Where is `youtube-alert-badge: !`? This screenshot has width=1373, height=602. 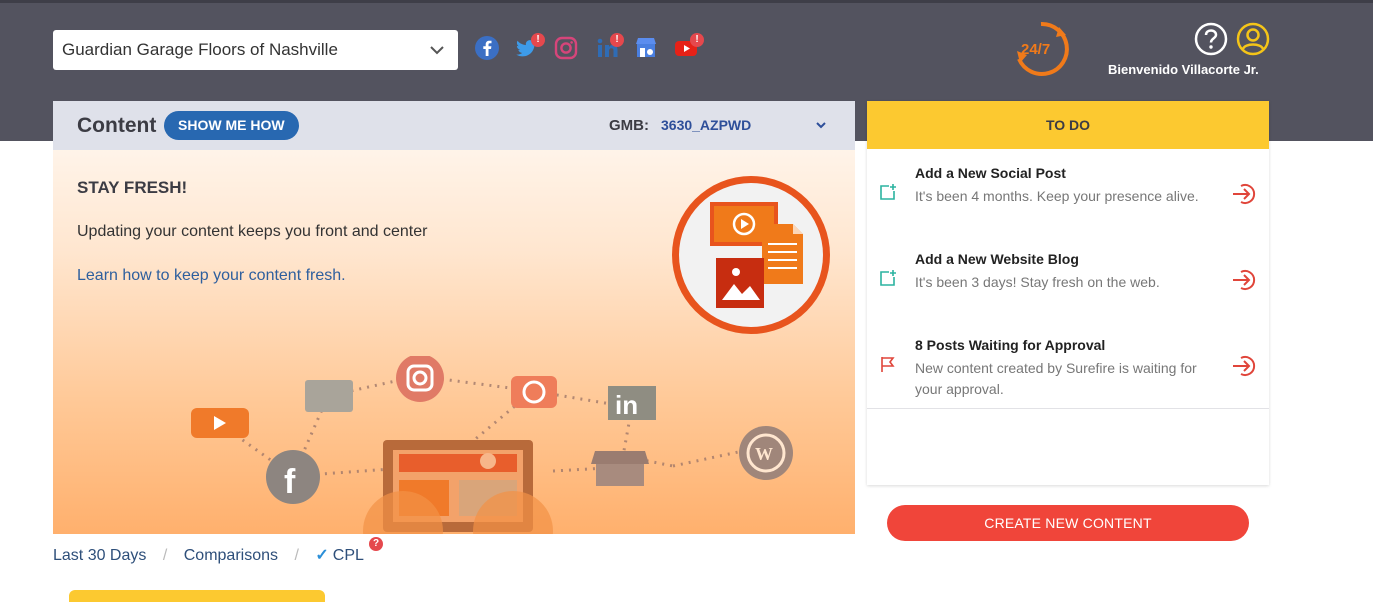 youtube-alert-badge: ! is located at coordinates (697, 40).